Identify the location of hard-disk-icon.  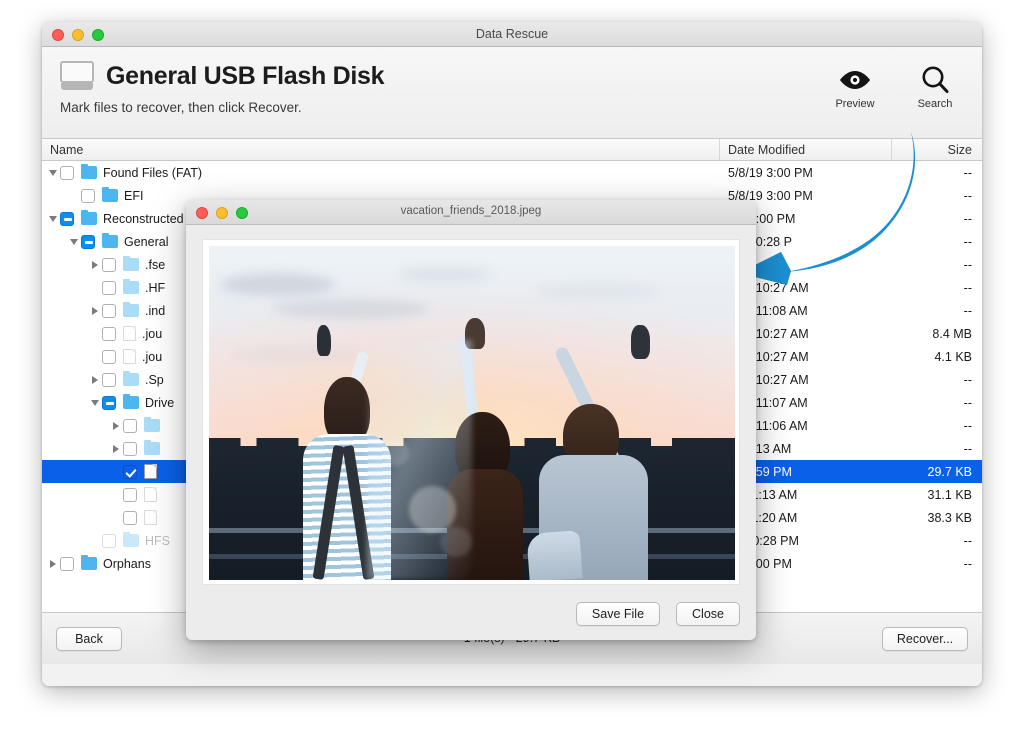
(77, 76).